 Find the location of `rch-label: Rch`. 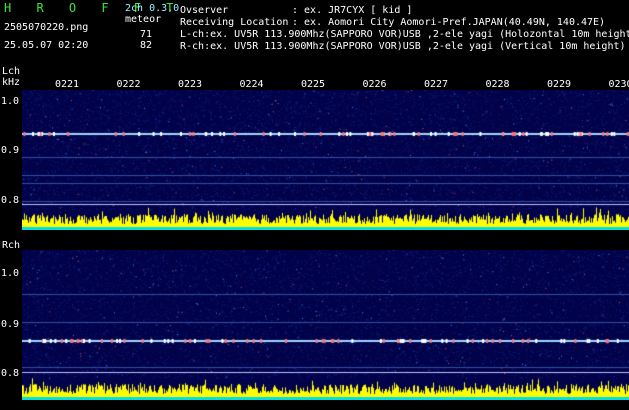

rch-label: Rch is located at coordinates (11, 245).